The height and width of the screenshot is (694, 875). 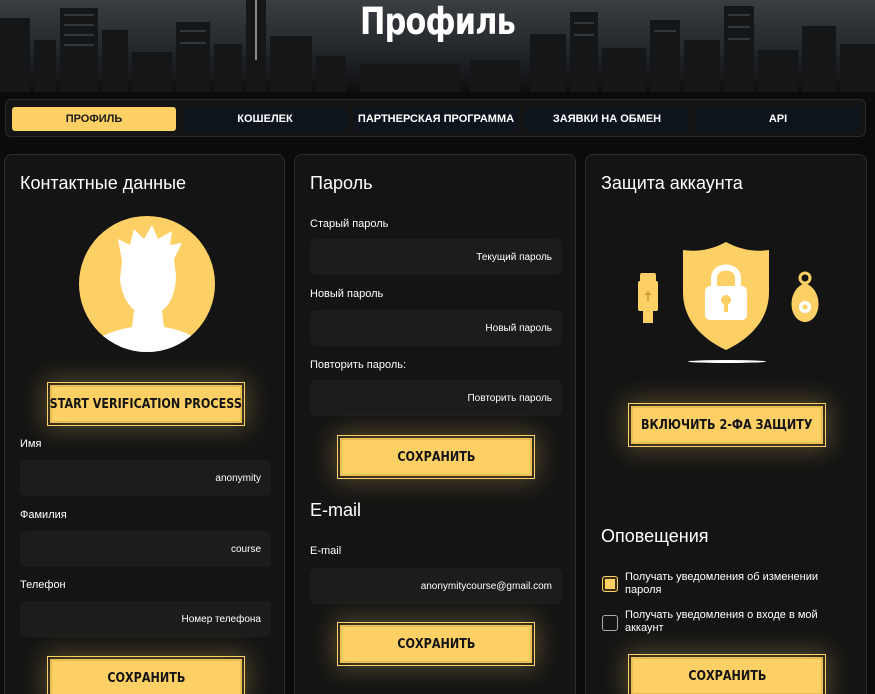 I want to click on contacts-title: Контактные данные, so click(x=103, y=183).